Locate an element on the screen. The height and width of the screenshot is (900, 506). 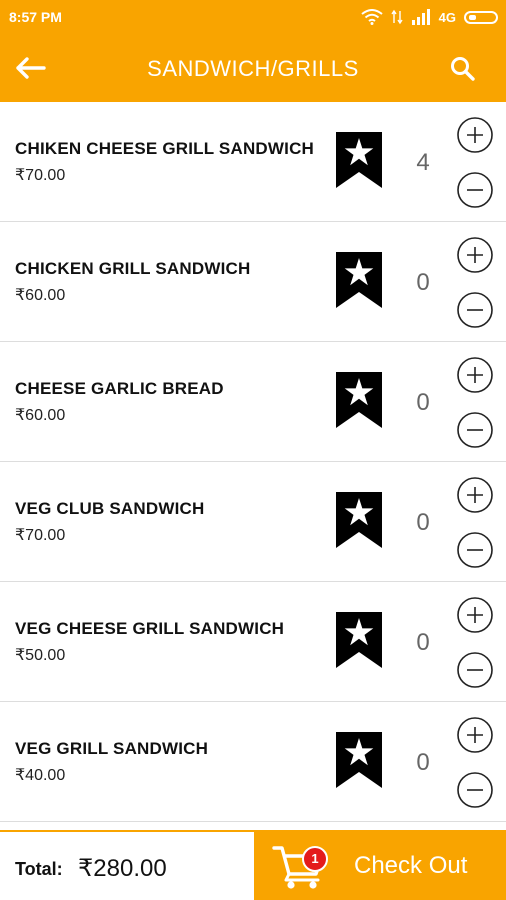
data-transfer-icon is located at coordinates (397, 17).